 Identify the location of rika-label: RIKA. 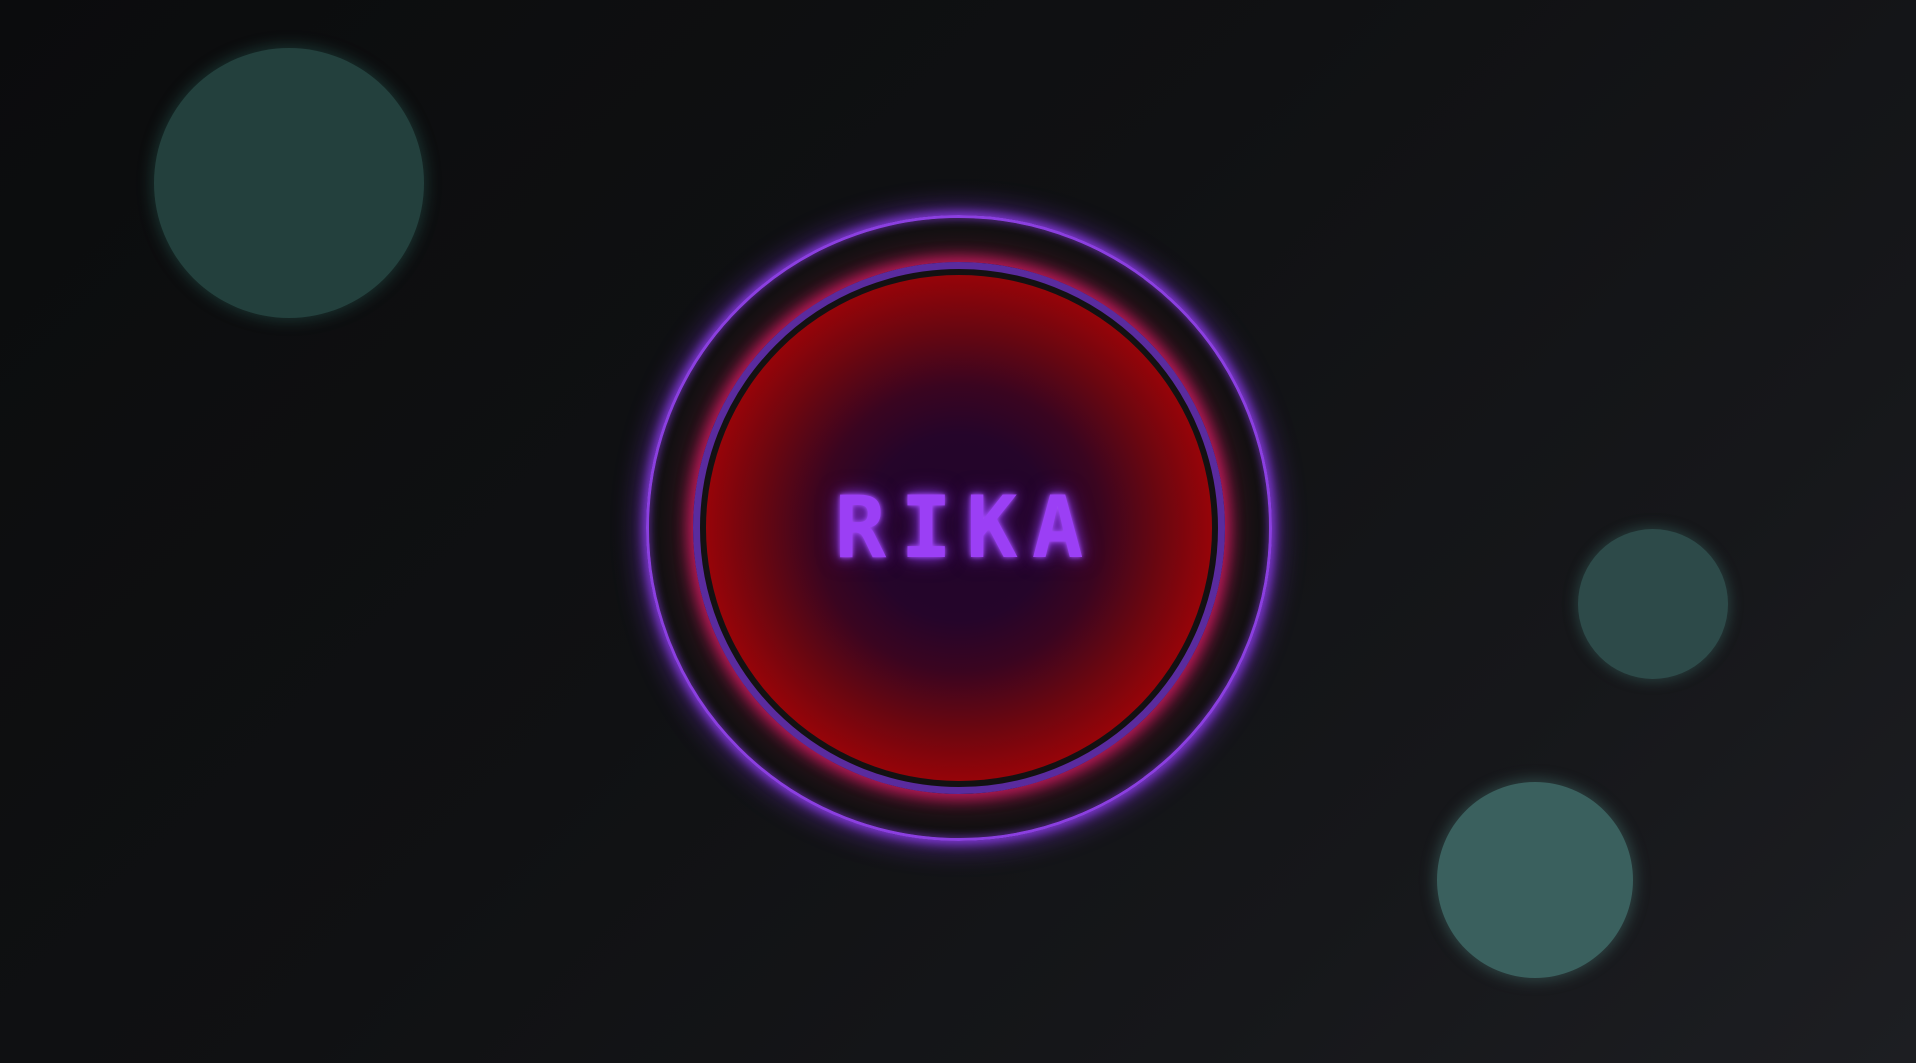
(966, 528).